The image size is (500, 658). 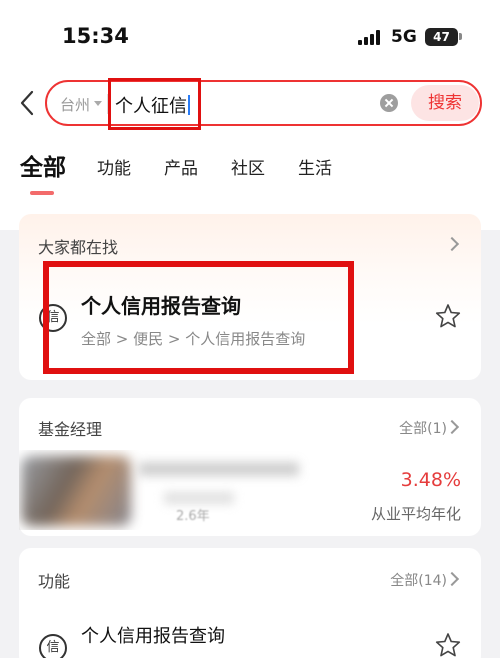 I want to click on city-selector: 台州, so click(x=75, y=104).